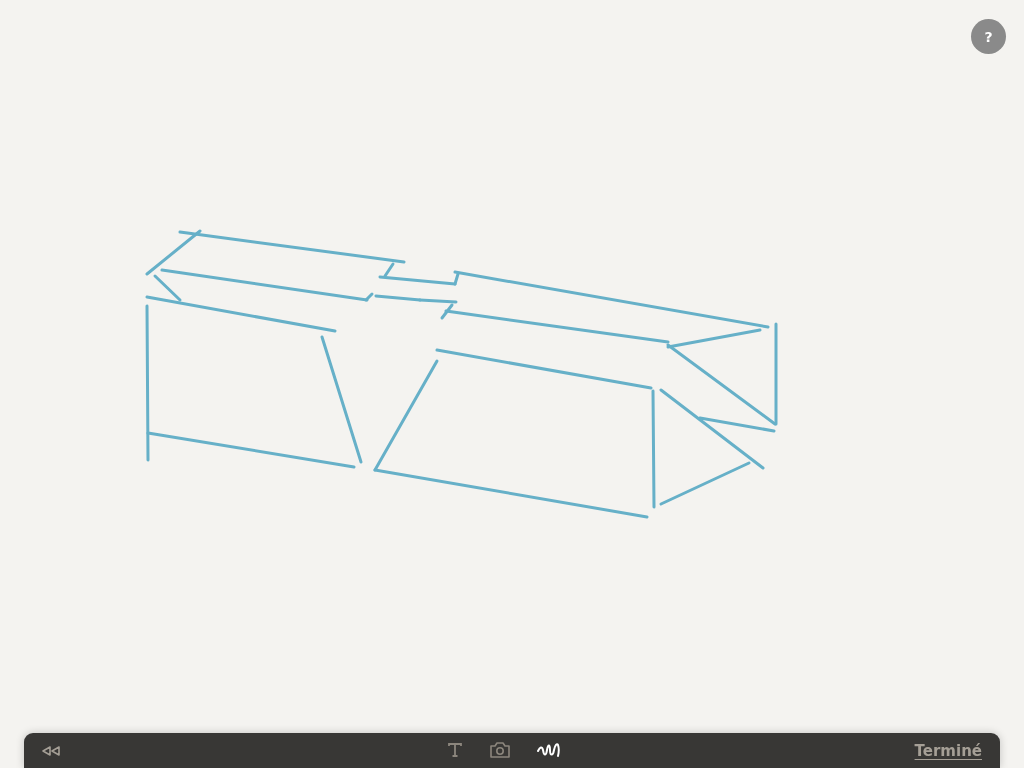 The width and height of the screenshot is (1024, 768). What do you see at coordinates (948, 750) in the screenshot?
I see `done-link: Terminé` at bounding box center [948, 750].